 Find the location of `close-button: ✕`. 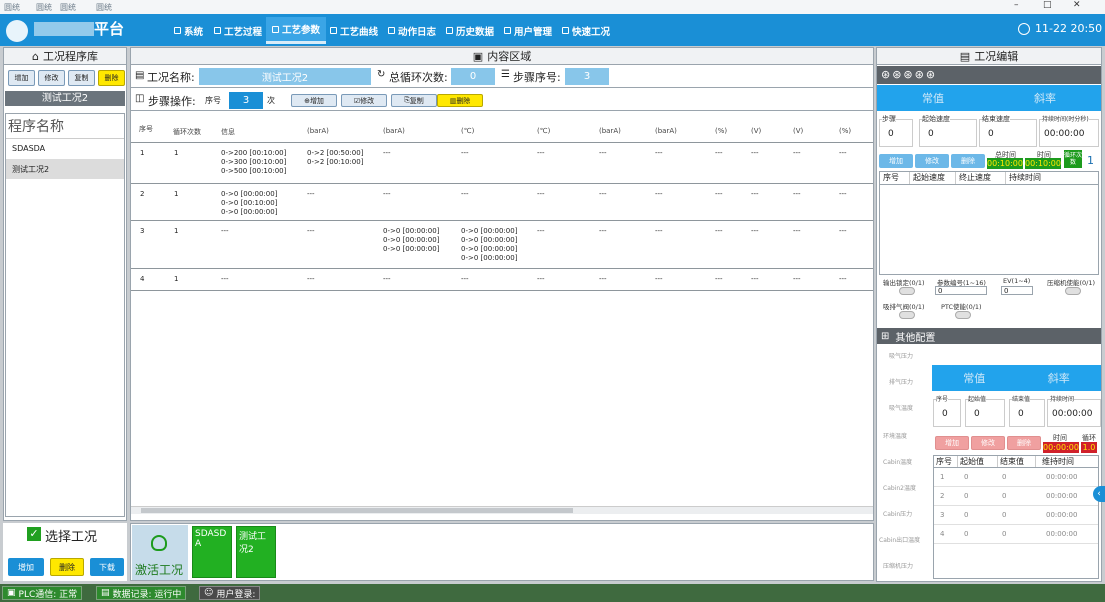

close-button: ✕ is located at coordinates (1077, 5).